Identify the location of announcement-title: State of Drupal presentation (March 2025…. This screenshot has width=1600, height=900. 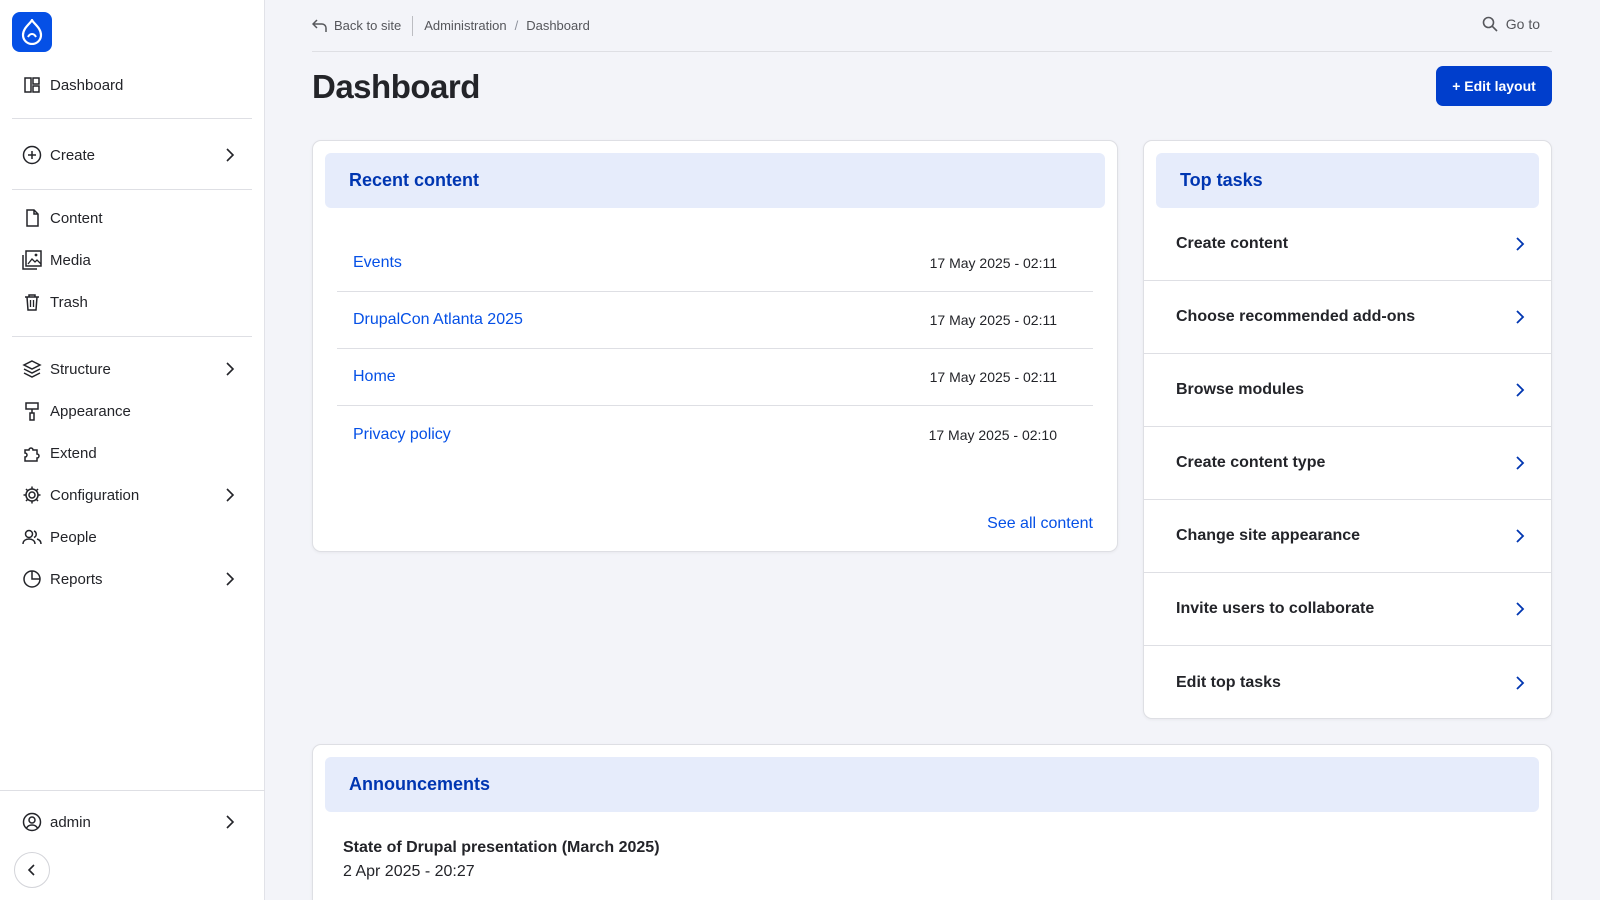
(501, 848).